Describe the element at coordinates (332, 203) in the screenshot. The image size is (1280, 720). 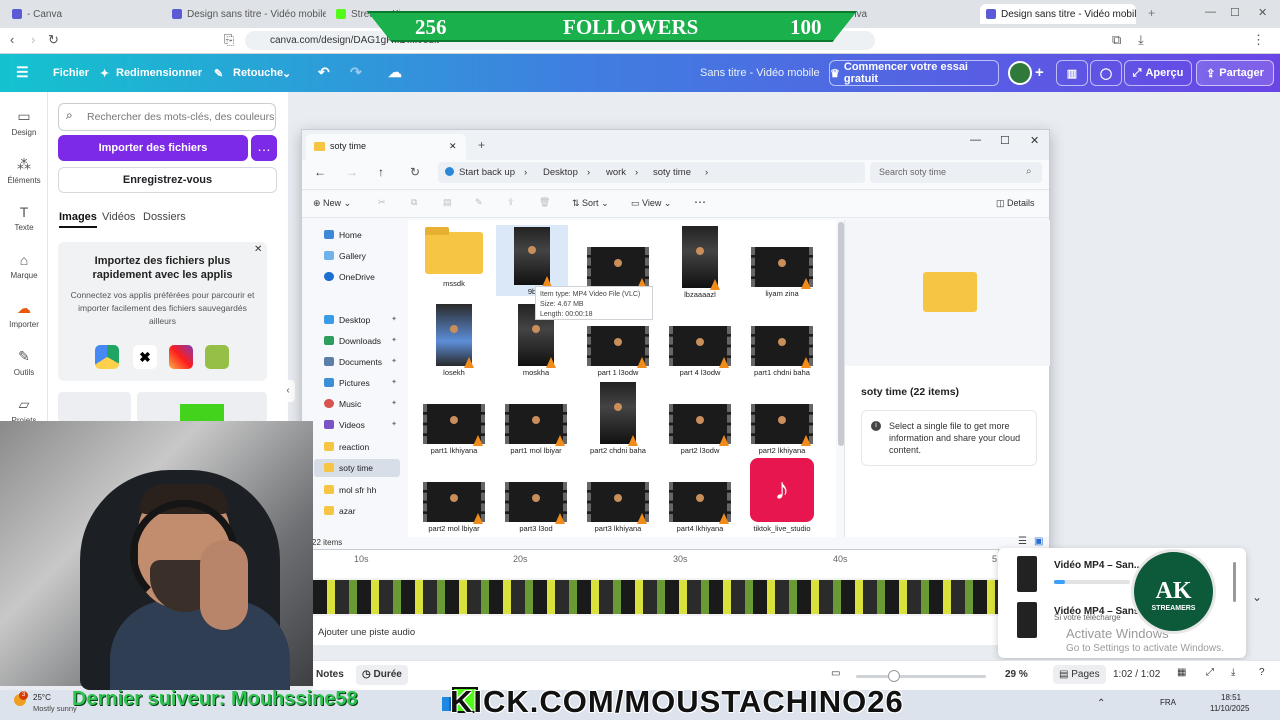
I see `new-button: ⊕ New ⌄` at that location.